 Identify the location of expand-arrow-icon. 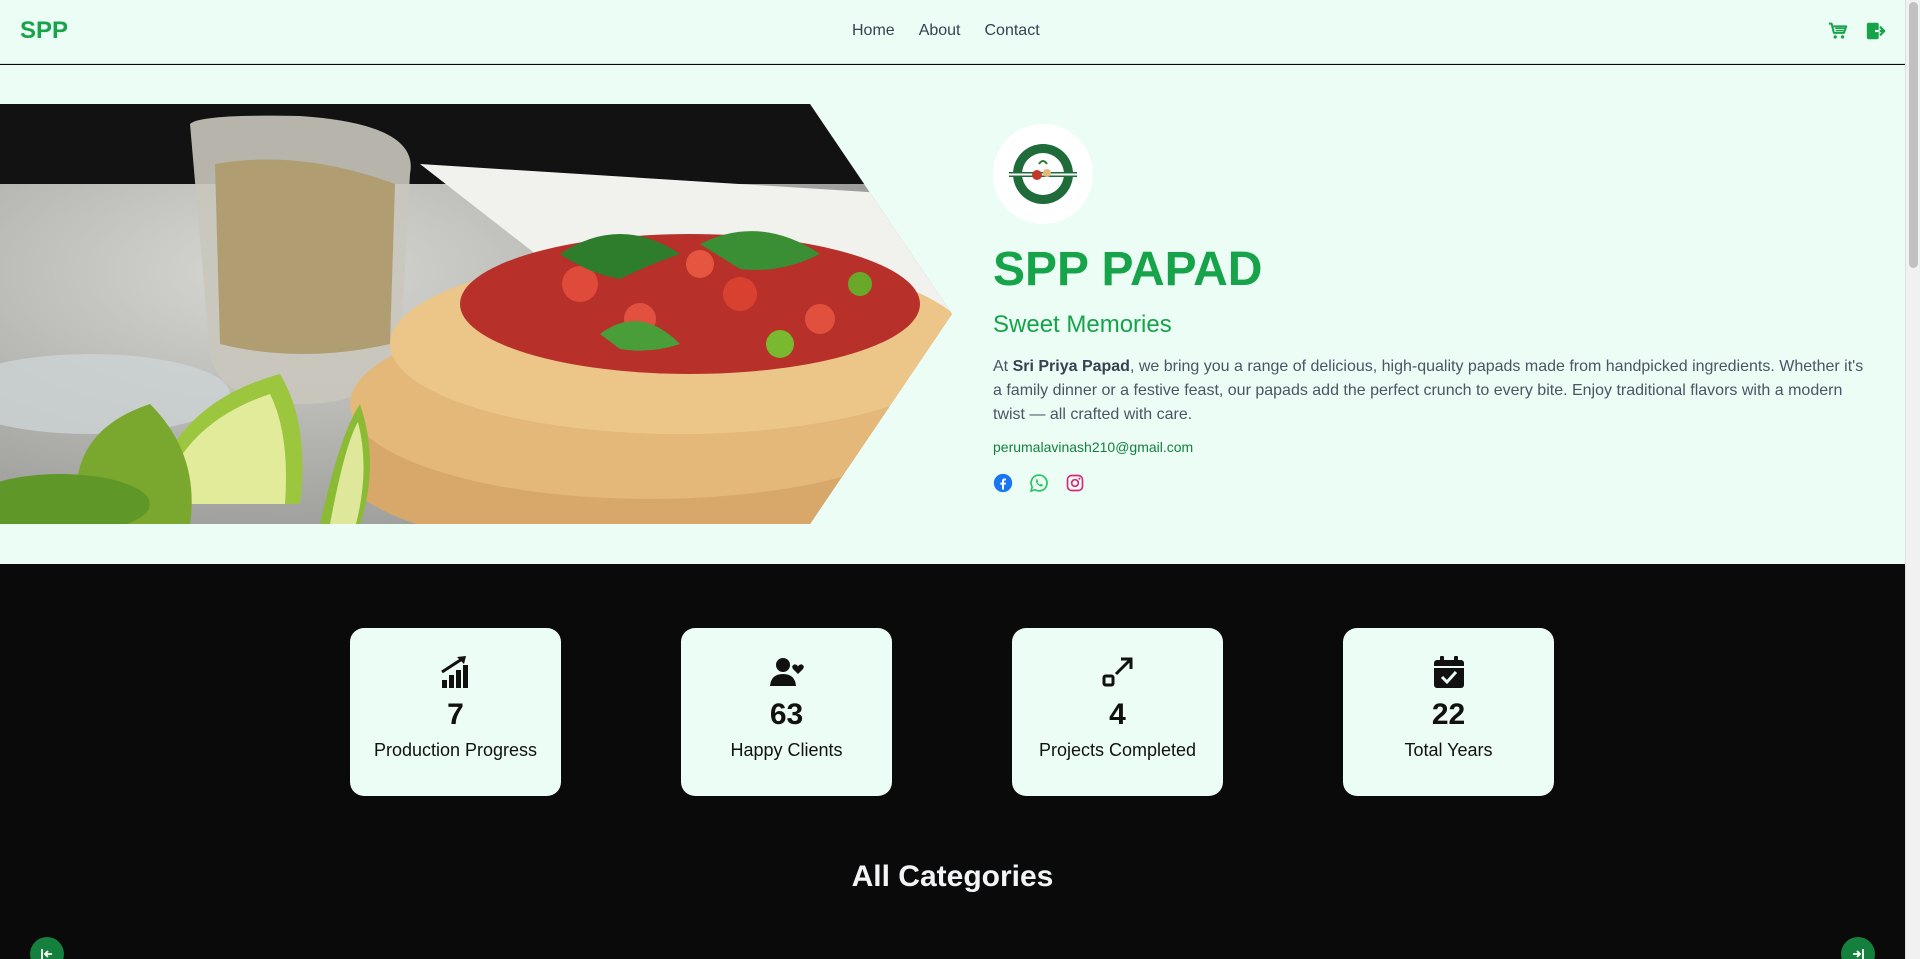
(1118, 672).